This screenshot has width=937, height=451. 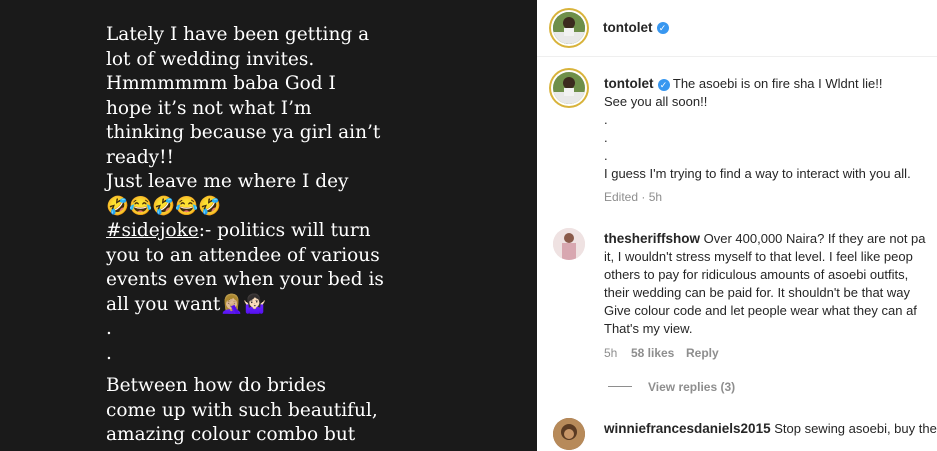 What do you see at coordinates (737, 28) in the screenshot?
I see `post-header: tontolet ✓` at bounding box center [737, 28].